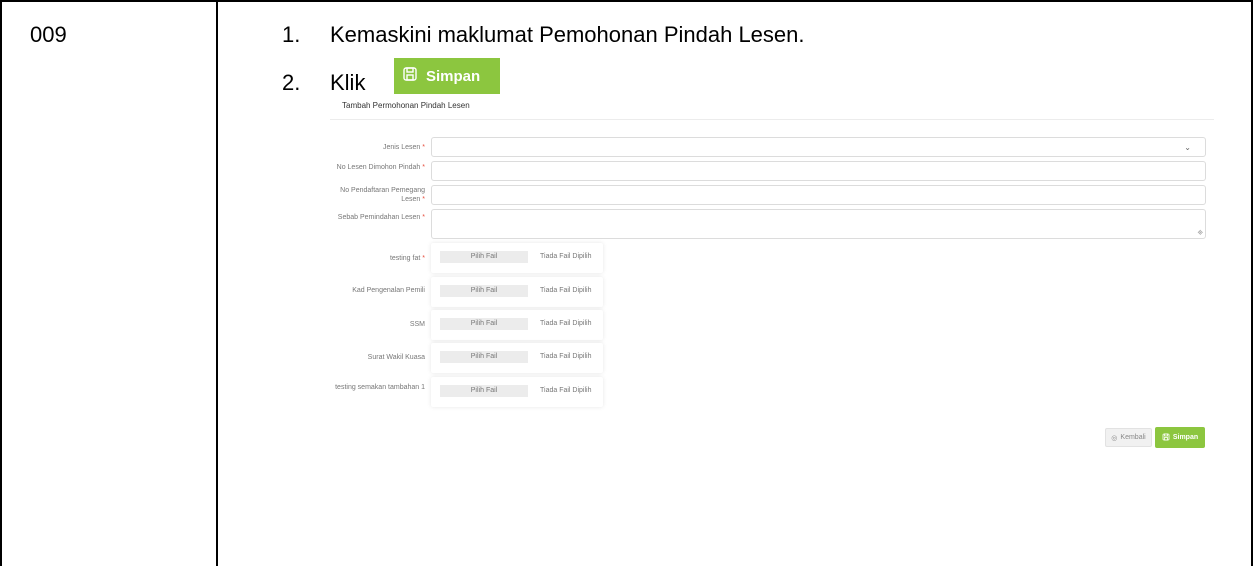 This screenshot has height=566, width=1253. I want to click on step-text: Klik, so click(348, 82).